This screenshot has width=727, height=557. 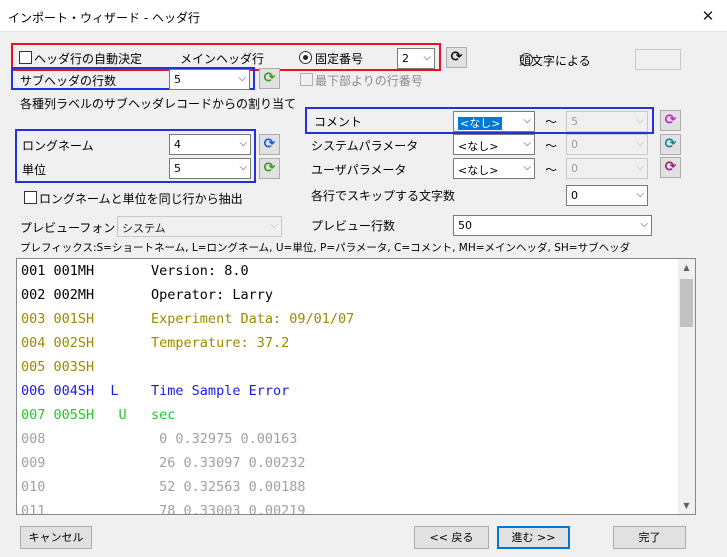 What do you see at coordinates (574, 144) in the screenshot?
I see `system-param-to-value: 0` at bounding box center [574, 144].